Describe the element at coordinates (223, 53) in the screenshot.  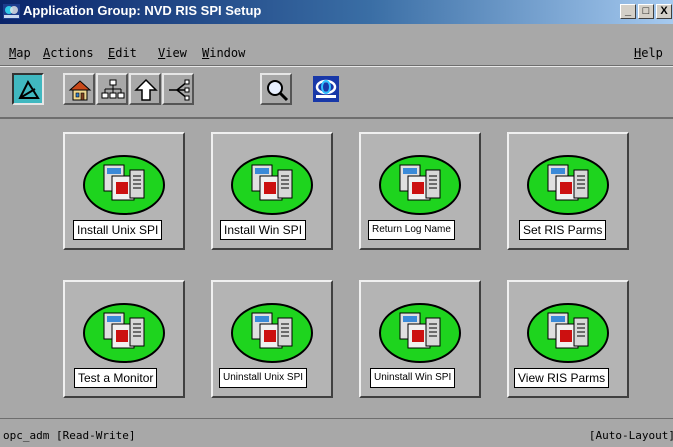
I see `menu-window: Window` at that location.